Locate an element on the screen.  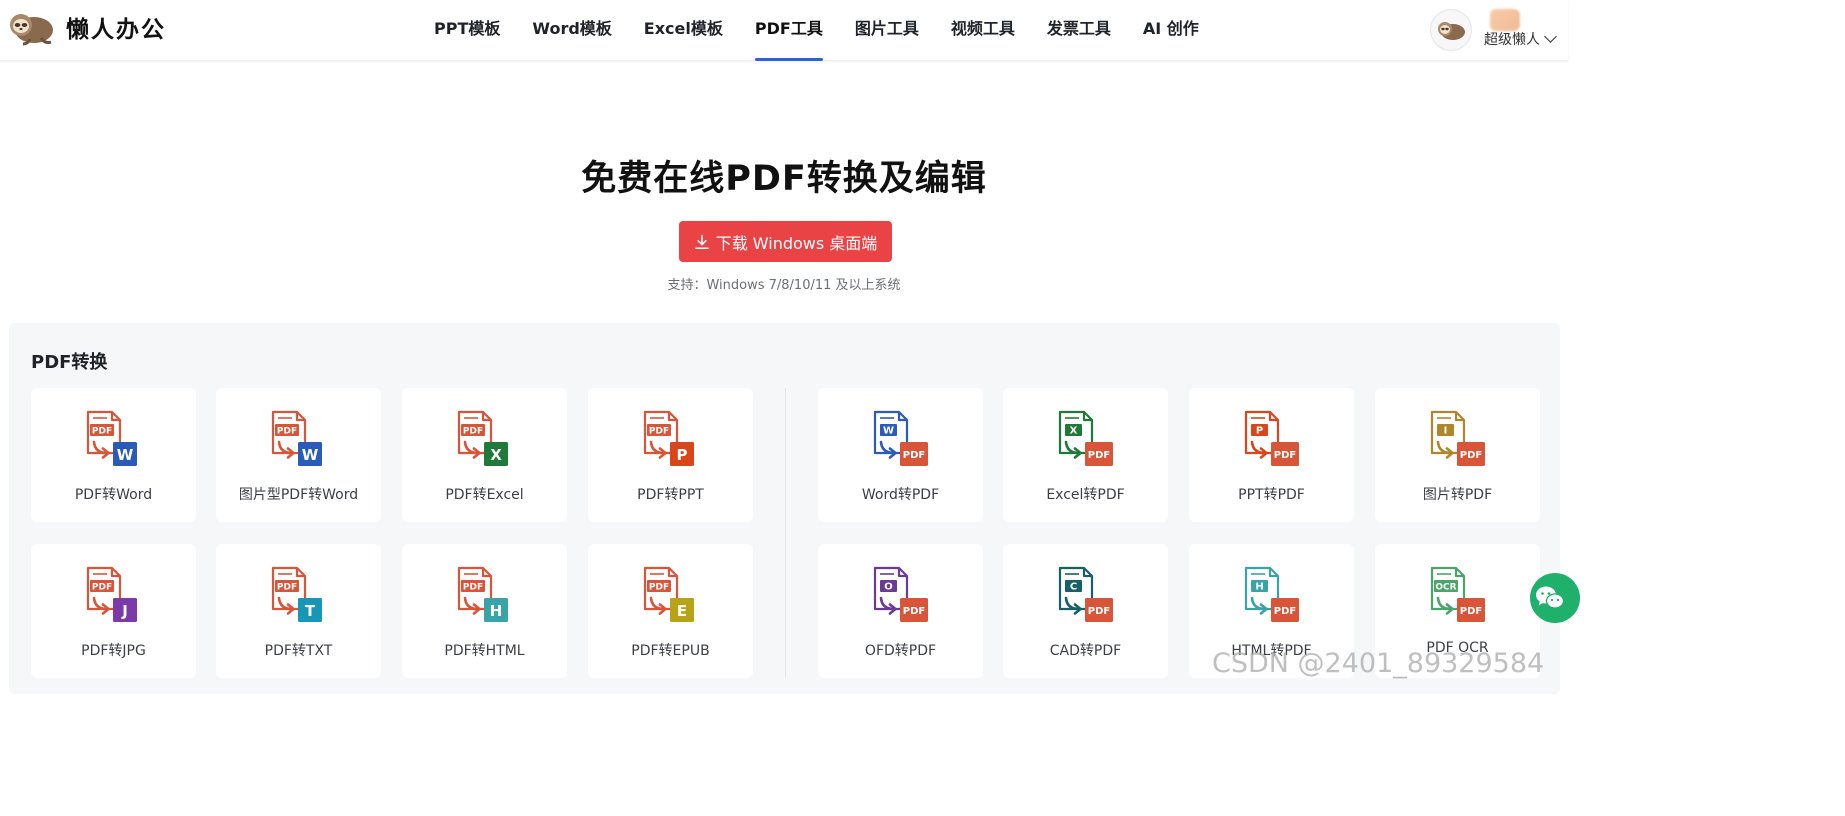
tool-card: P PDF PPT转PDF is located at coordinates (1271, 455).